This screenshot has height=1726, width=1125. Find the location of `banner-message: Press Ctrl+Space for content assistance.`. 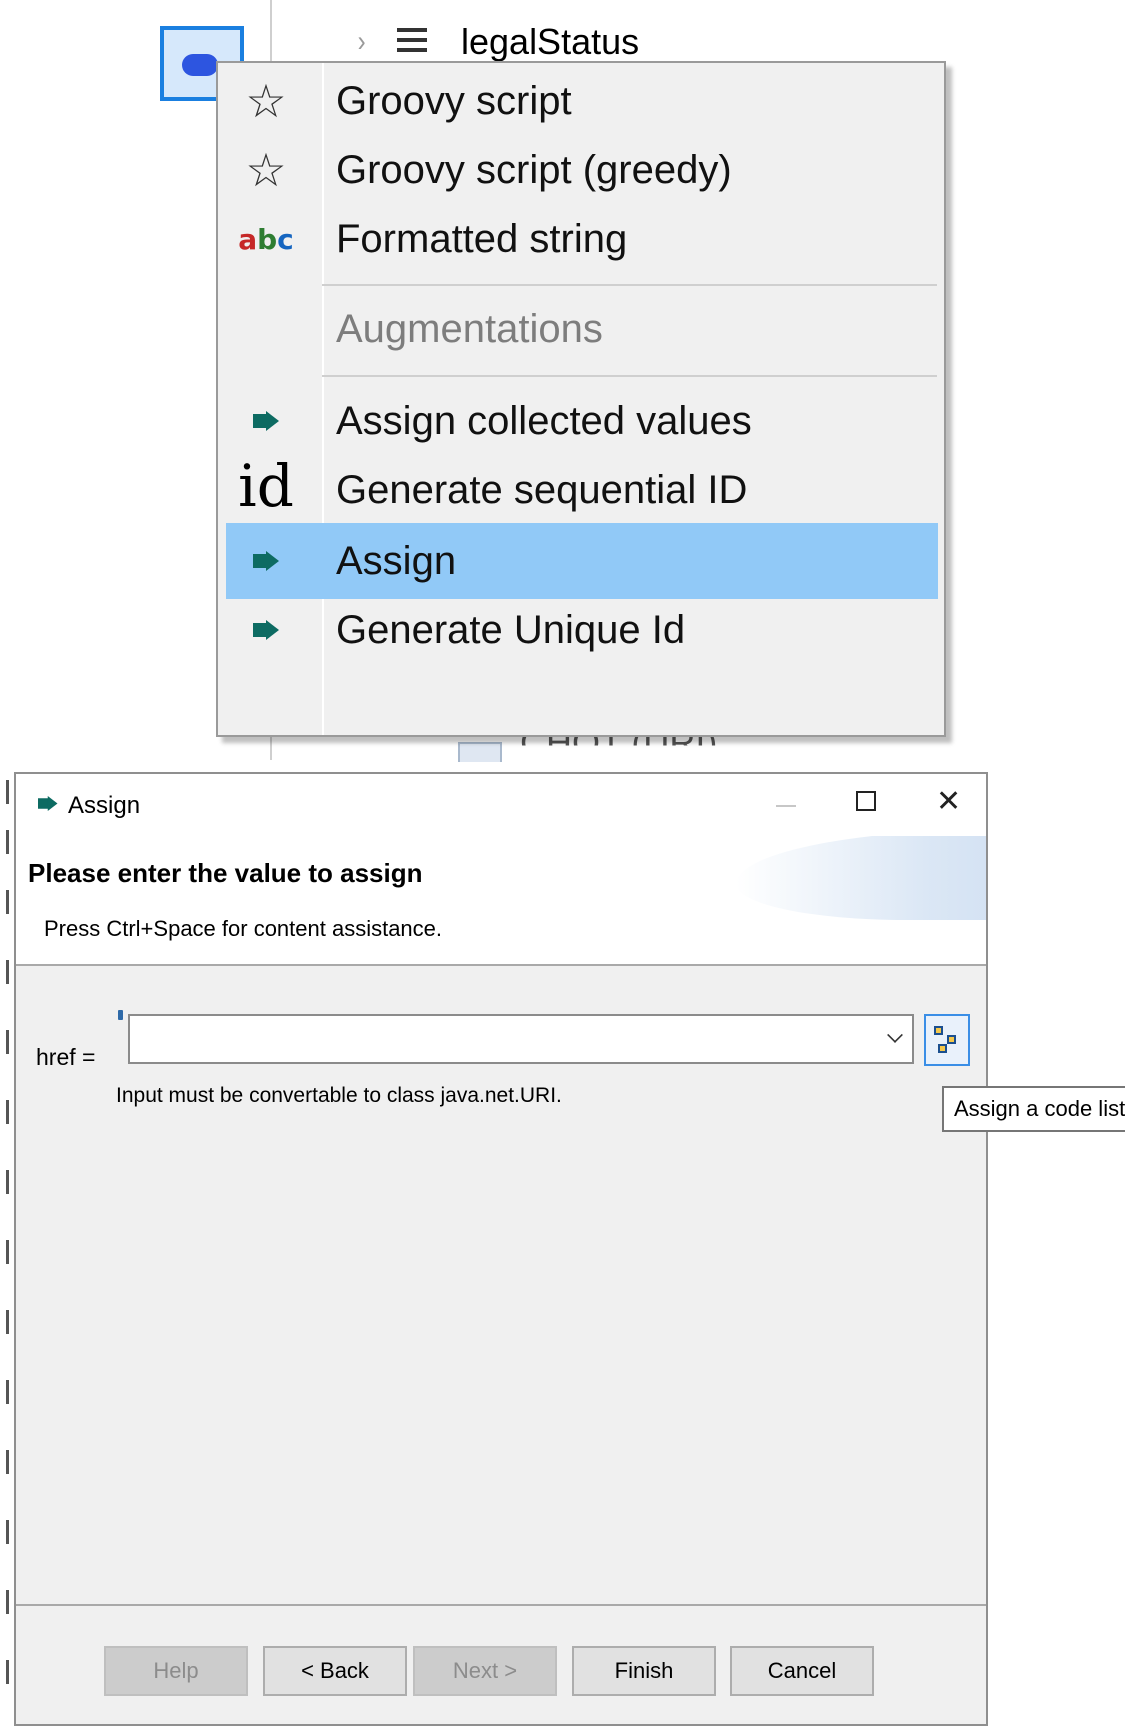

banner-message: Press Ctrl+Space for content assistance. is located at coordinates (243, 928).